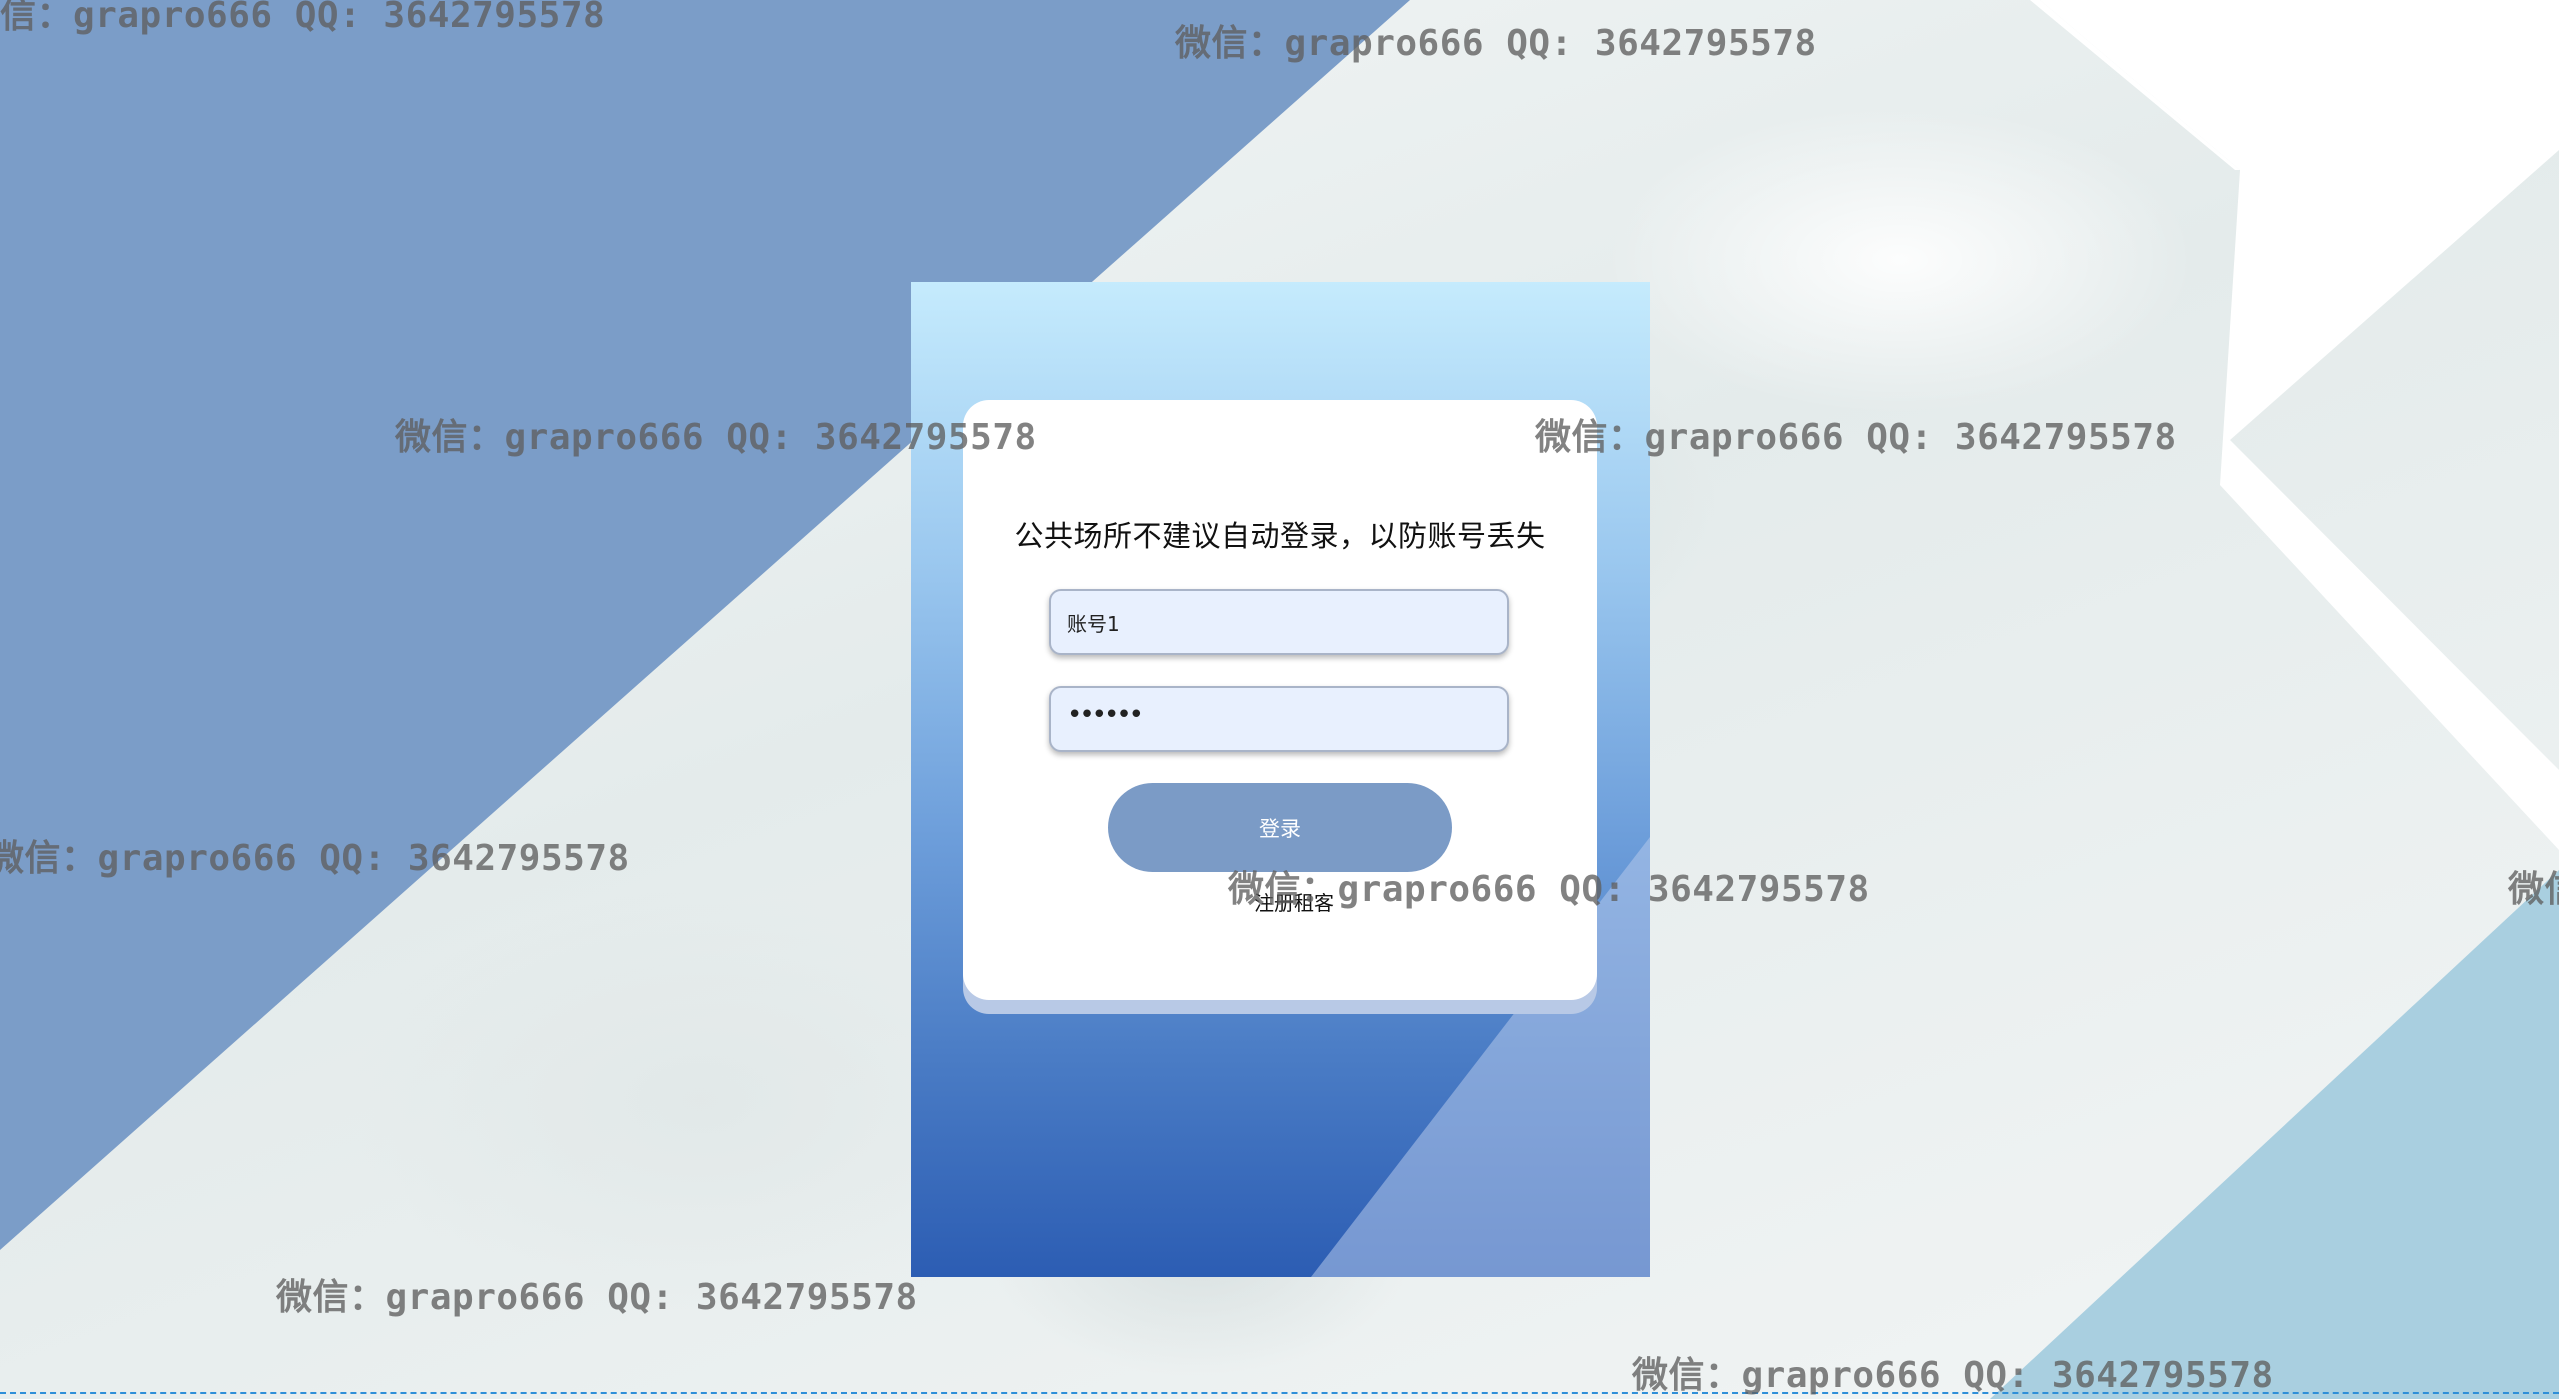 The image size is (2559, 1399). I want to click on watermark-text: 信：grapro666 QQ: 3642795578, so click(303, 18).